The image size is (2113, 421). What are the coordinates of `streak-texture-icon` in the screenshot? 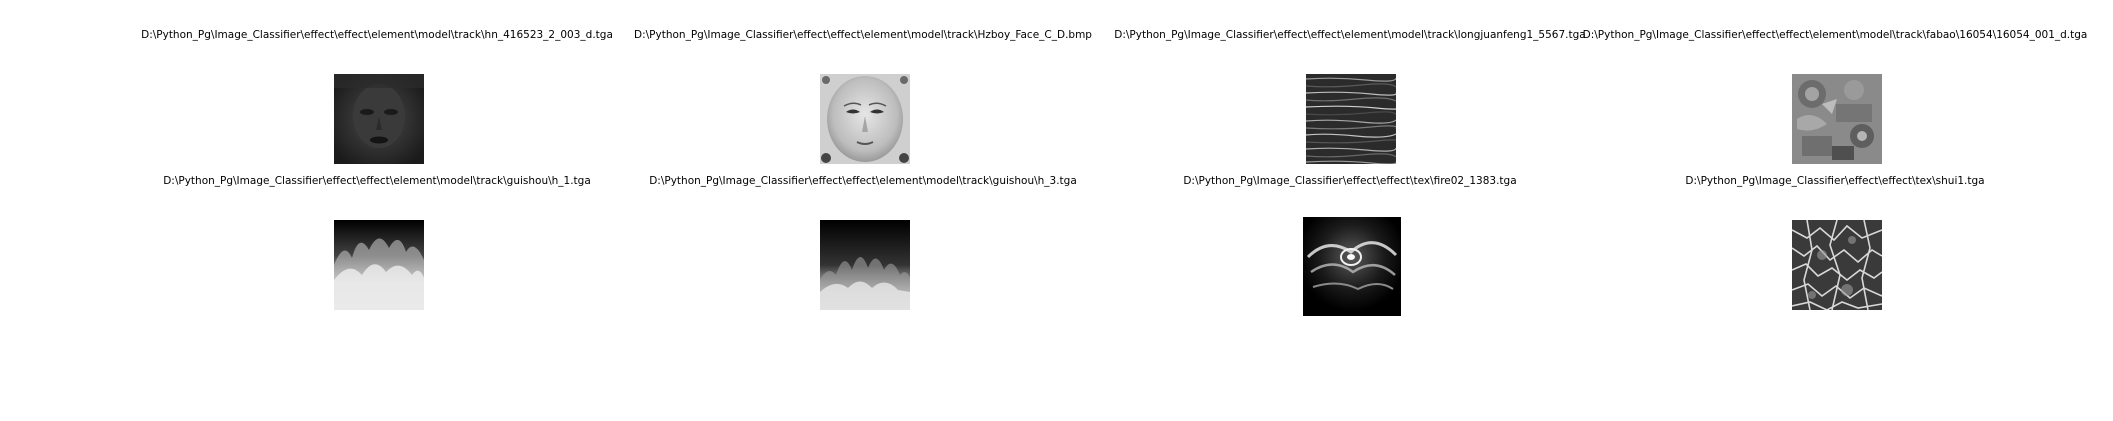 It's located at (1351, 119).